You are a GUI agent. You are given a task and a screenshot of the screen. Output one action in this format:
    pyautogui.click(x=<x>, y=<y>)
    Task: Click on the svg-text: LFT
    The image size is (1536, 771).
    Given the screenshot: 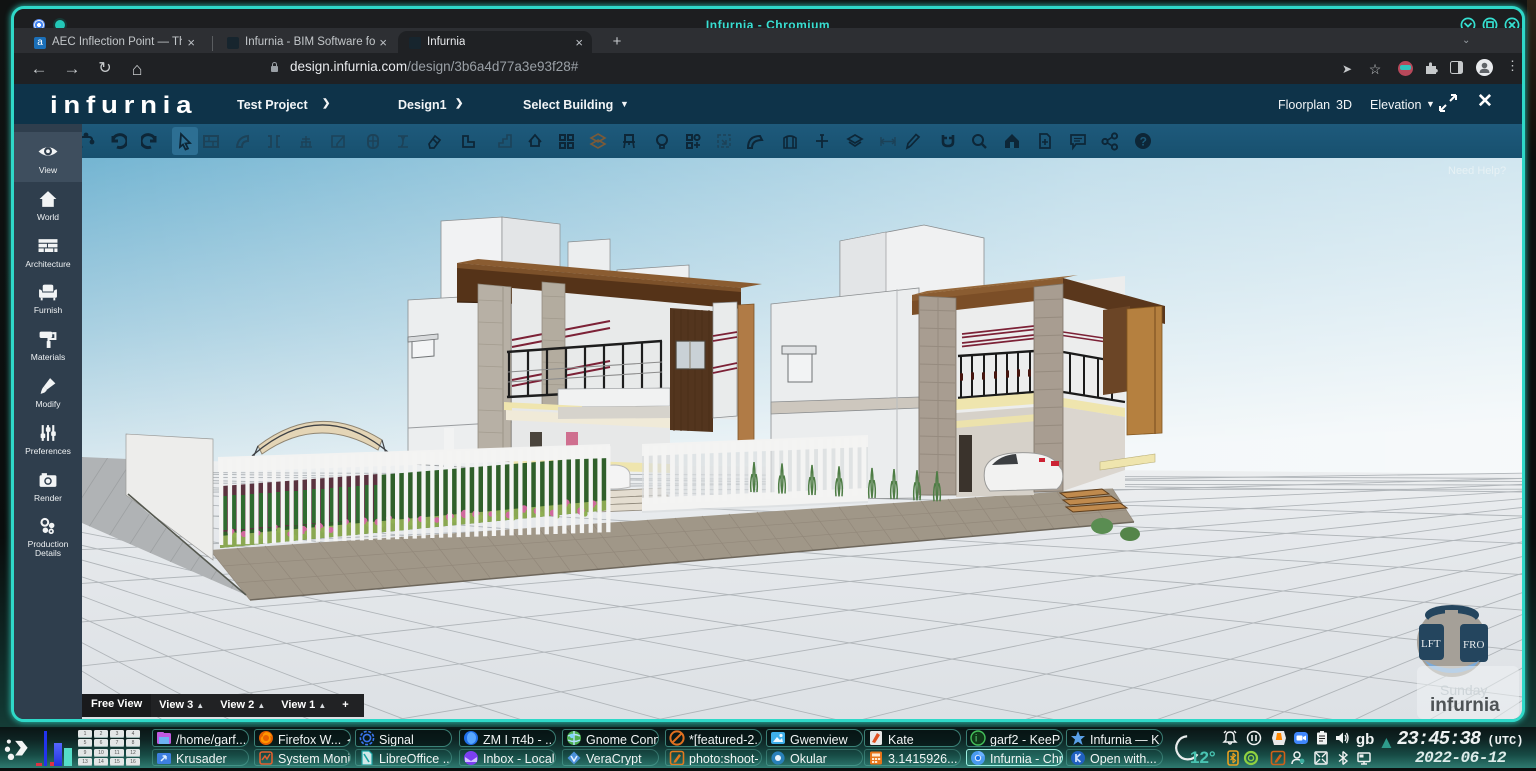 What is the action you would take?
    pyautogui.click(x=1431, y=644)
    